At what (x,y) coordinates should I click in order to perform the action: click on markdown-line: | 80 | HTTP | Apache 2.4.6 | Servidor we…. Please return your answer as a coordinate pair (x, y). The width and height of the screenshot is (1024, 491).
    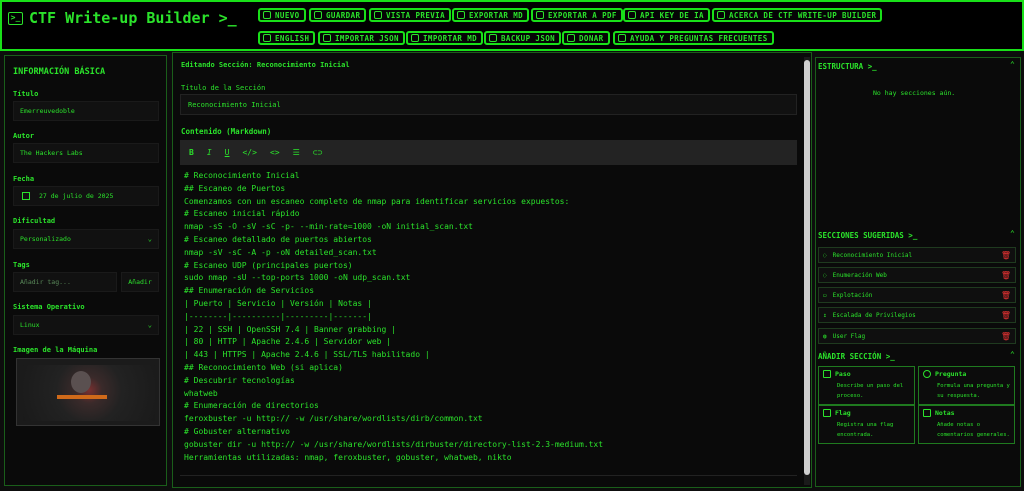
    Looking at the image, I should click on (288, 342).